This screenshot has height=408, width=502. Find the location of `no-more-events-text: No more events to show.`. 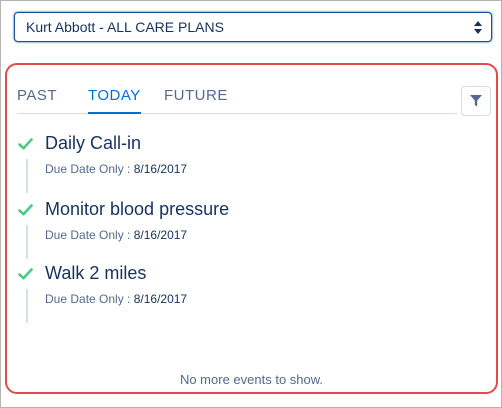

no-more-events-text: No more events to show. is located at coordinates (251, 379).